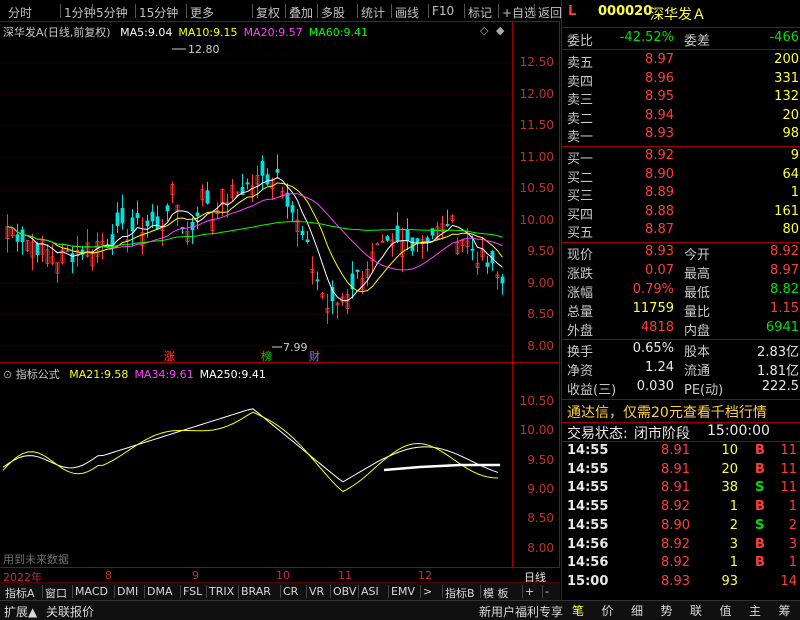 This screenshot has width=800, height=620. Describe the element at coordinates (790, 174) in the screenshot. I see `bid-volume: 64` at that location.